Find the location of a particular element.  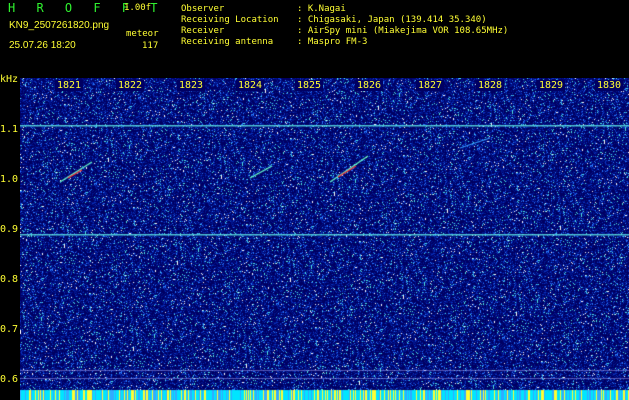

x-tick-label: 1826 is located at coordinates (369, 85).